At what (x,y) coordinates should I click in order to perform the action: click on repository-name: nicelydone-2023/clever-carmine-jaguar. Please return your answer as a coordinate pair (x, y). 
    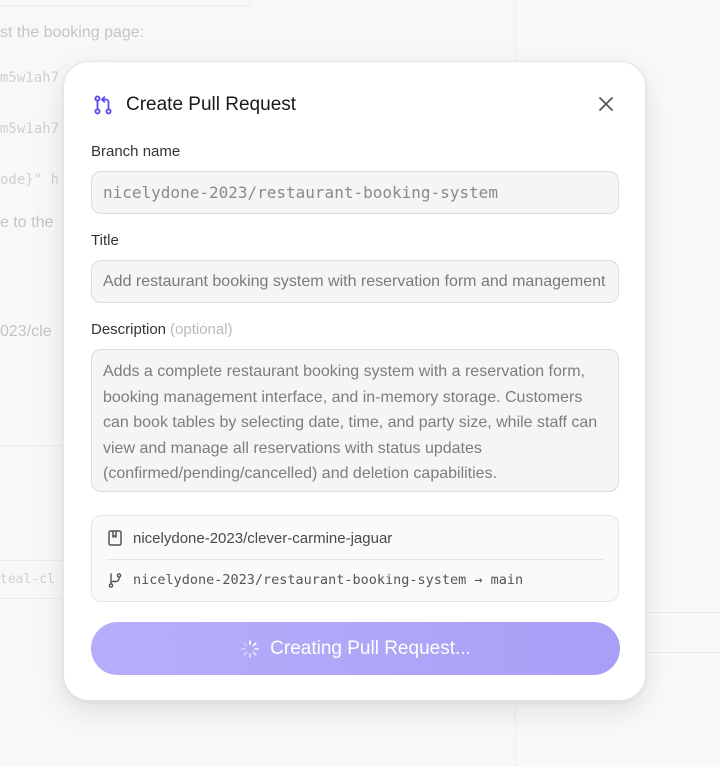
    Looking at the image, I should click on (263, 538).